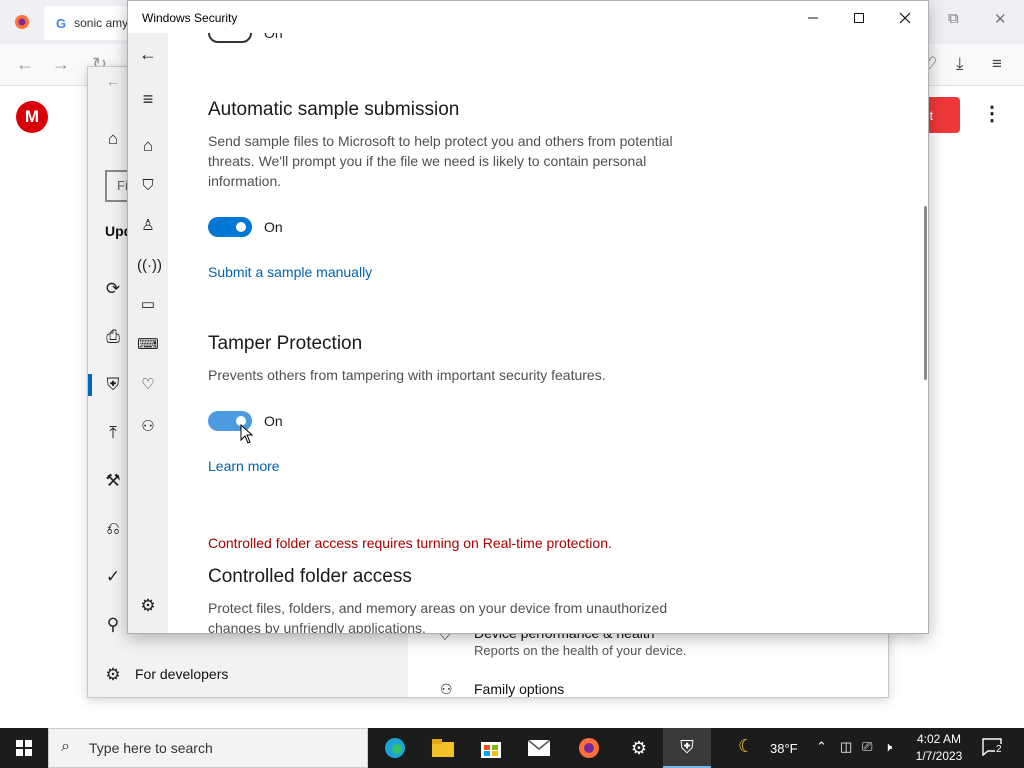  I want to click on restore-icon: ⧉, so click(953, 18).